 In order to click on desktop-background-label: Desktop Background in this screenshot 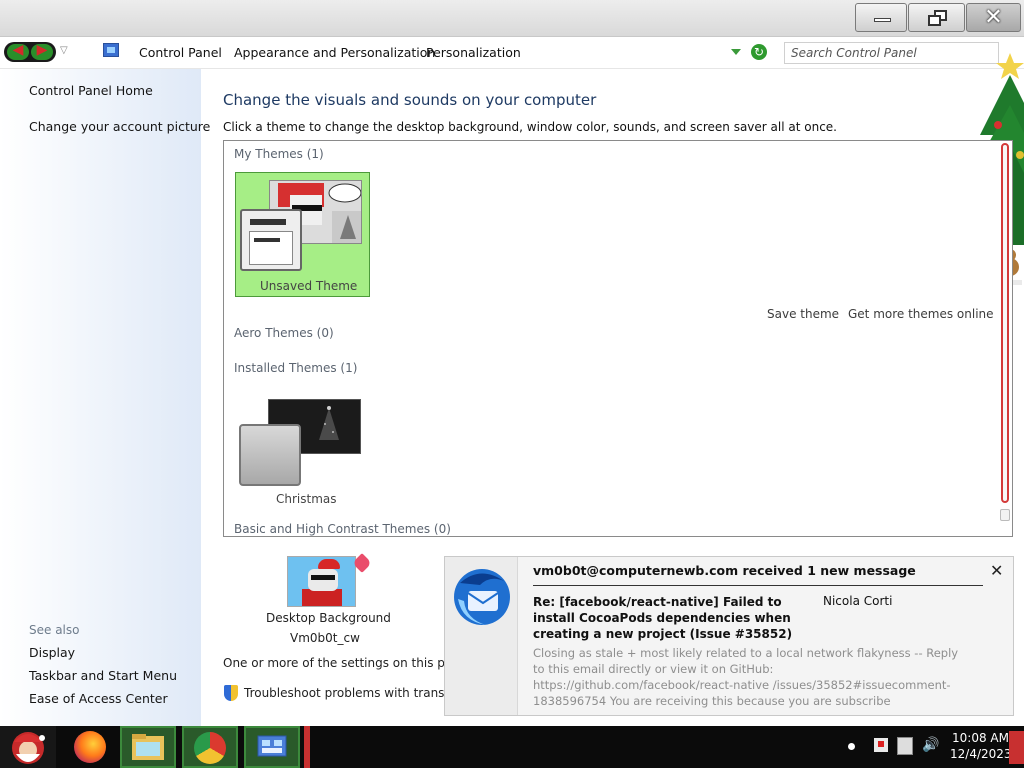, I will do `click(328, 618)`.